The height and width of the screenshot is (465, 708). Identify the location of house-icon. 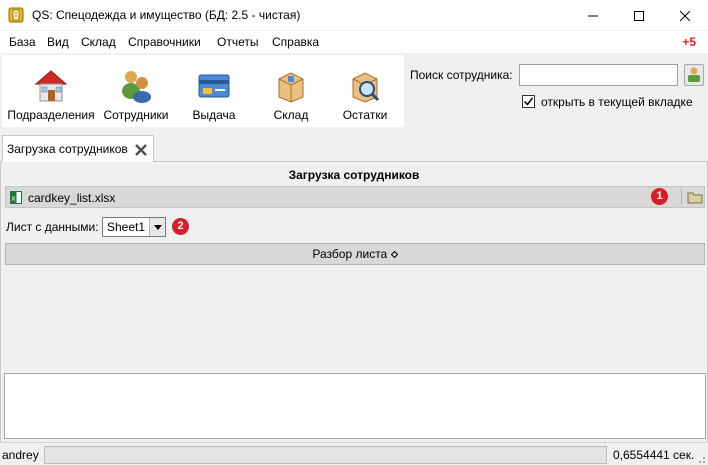
(51, 86).